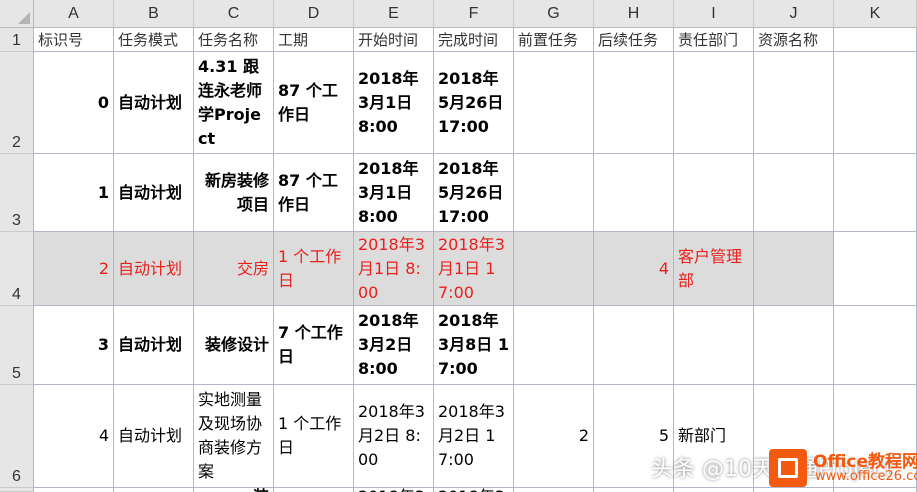  I want to click on column-header-B: B, so click(154, 14).